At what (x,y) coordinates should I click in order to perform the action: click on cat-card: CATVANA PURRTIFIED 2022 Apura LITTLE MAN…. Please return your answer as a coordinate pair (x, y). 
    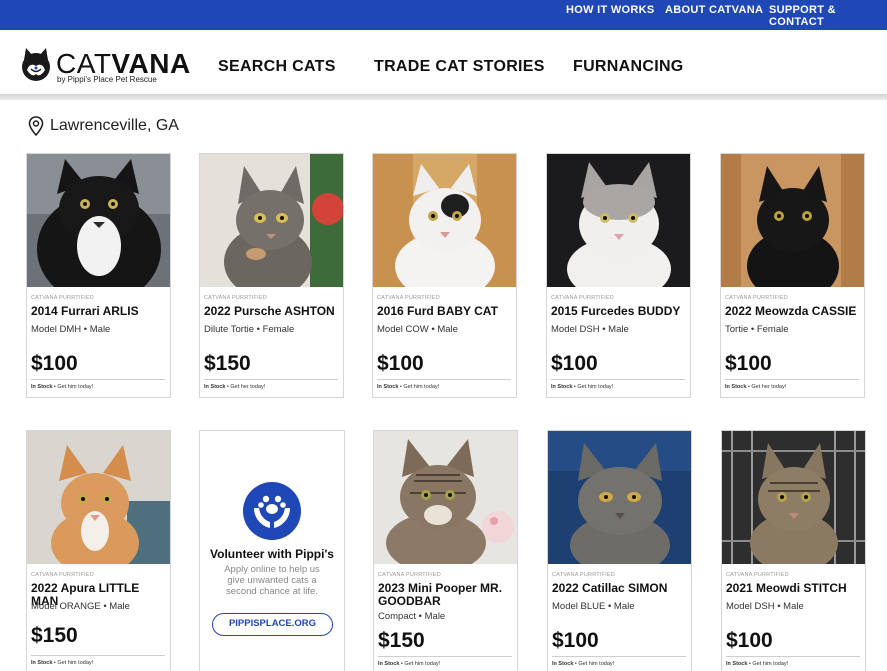
    Looking at the image, I should click on (98, 550).